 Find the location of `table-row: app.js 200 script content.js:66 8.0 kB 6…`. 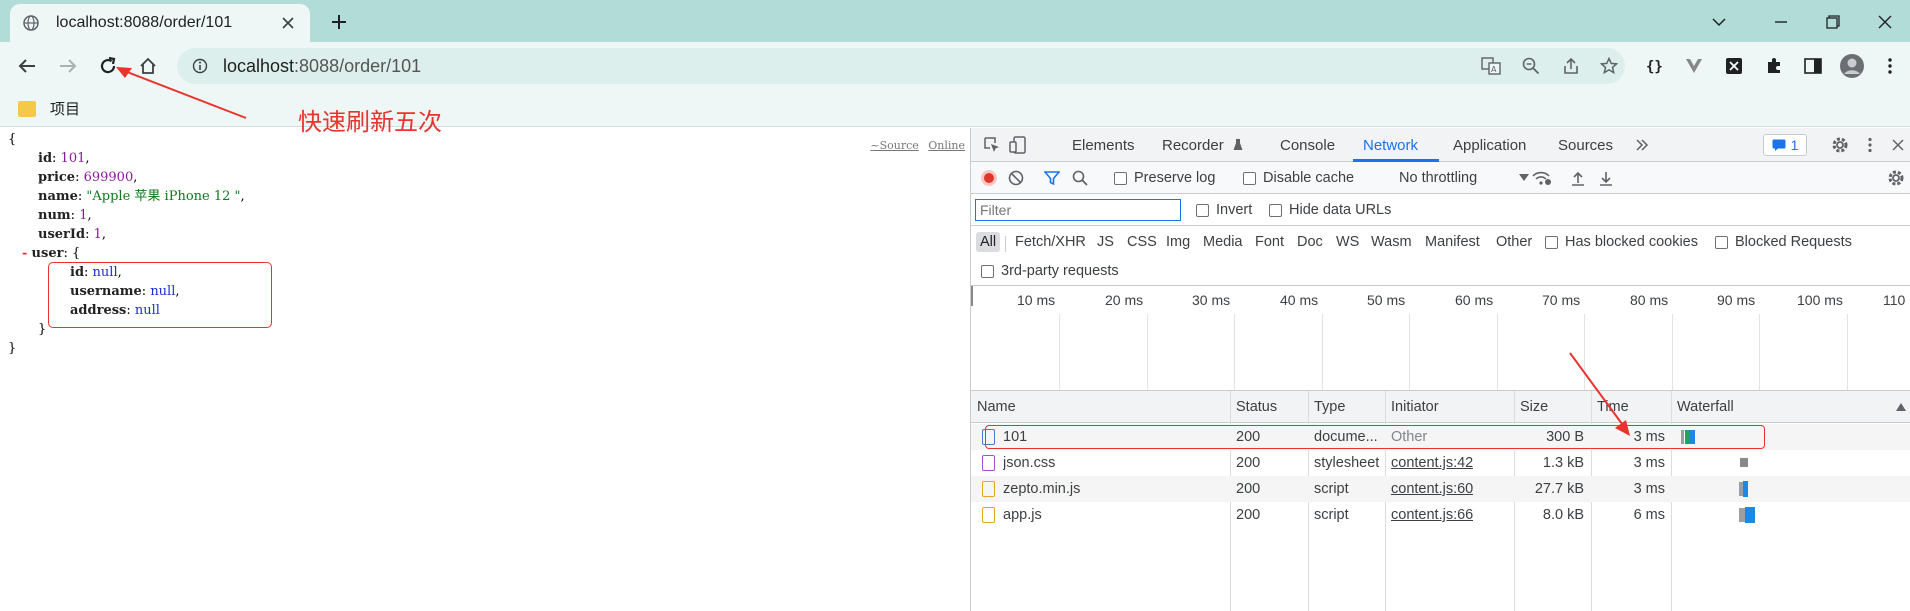

table-row: app.js 200 script content.js:66 8.0 kB 6… is located at coordinates (1440, 515).